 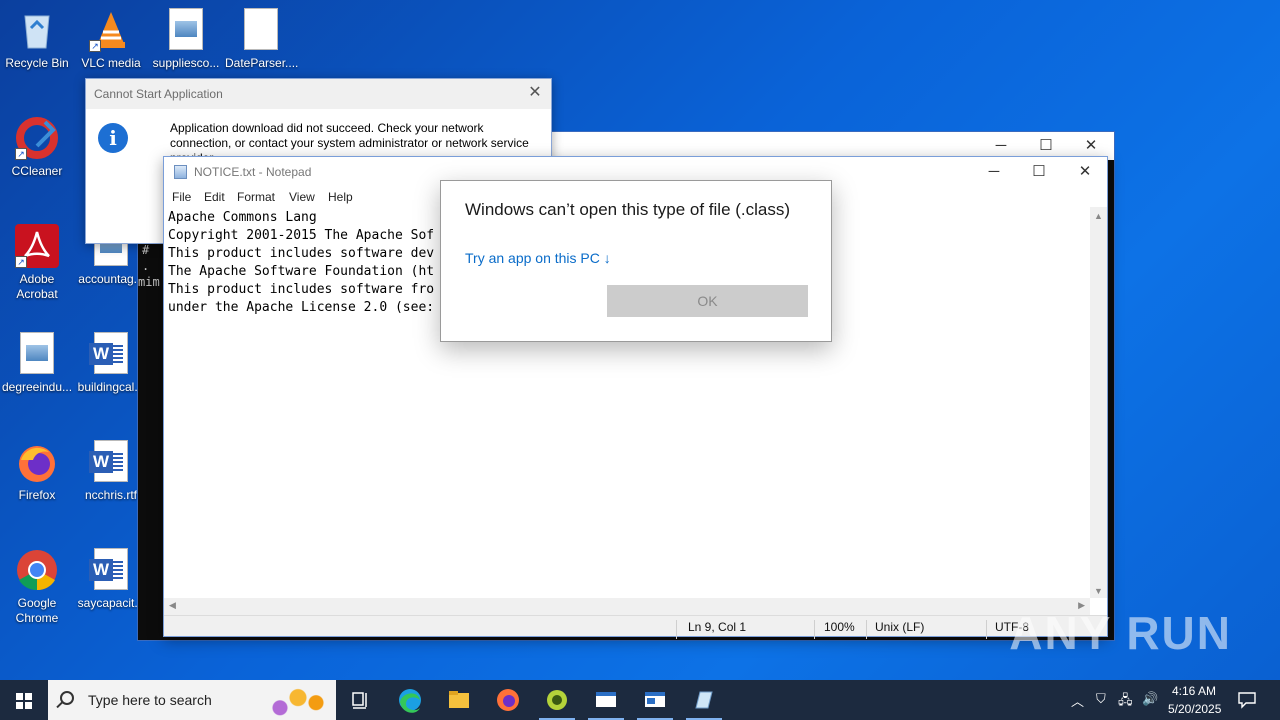 I want to click on desktop-icon-acrobat: ↗ Adobe Acrobat, so click(x=37, y=263).